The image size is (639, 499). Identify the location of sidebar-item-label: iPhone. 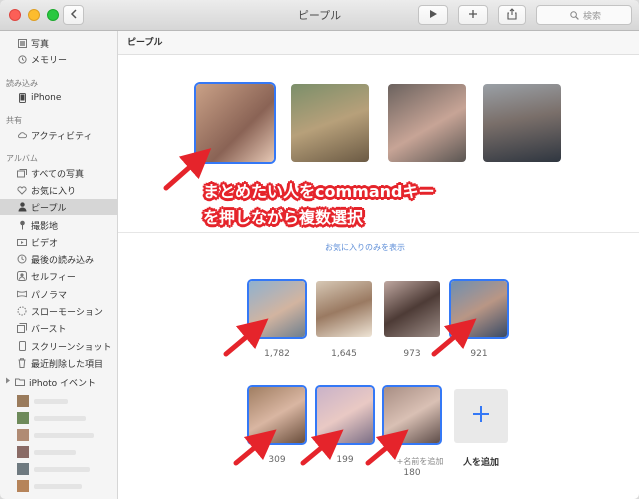
(46, 98).